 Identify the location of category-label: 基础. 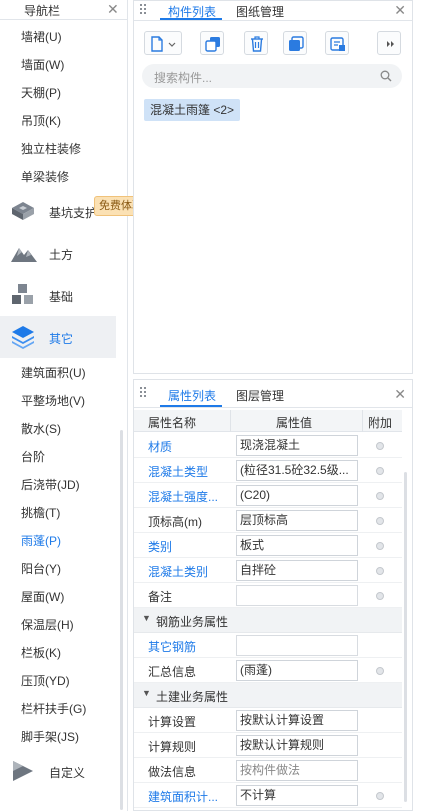
(61, 297).